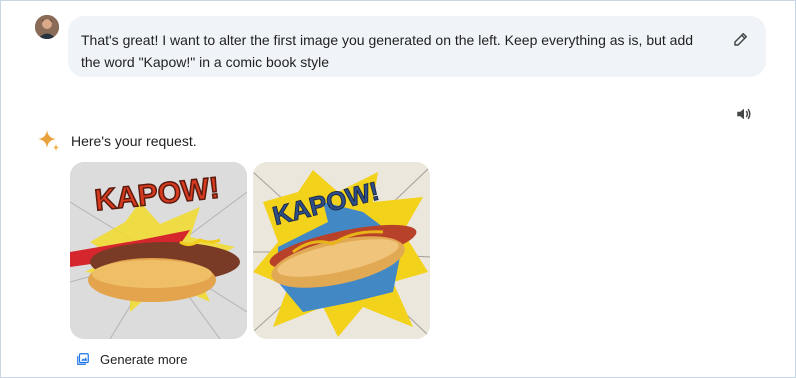 Image resolution: width=796 pixels, height=378 pixels. Describe the element at coordinates (341, 250) in the screenshot. I see `generated-image-2: KAPOW!` at that location.